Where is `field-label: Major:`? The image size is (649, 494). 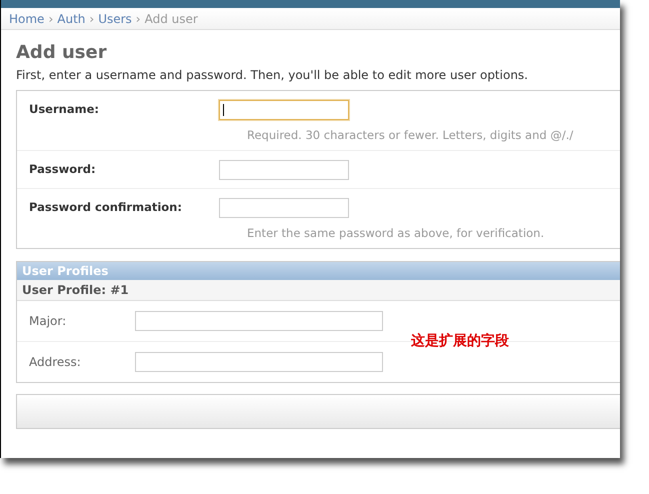 field-label: Major: is located at coordinates (48, 321).